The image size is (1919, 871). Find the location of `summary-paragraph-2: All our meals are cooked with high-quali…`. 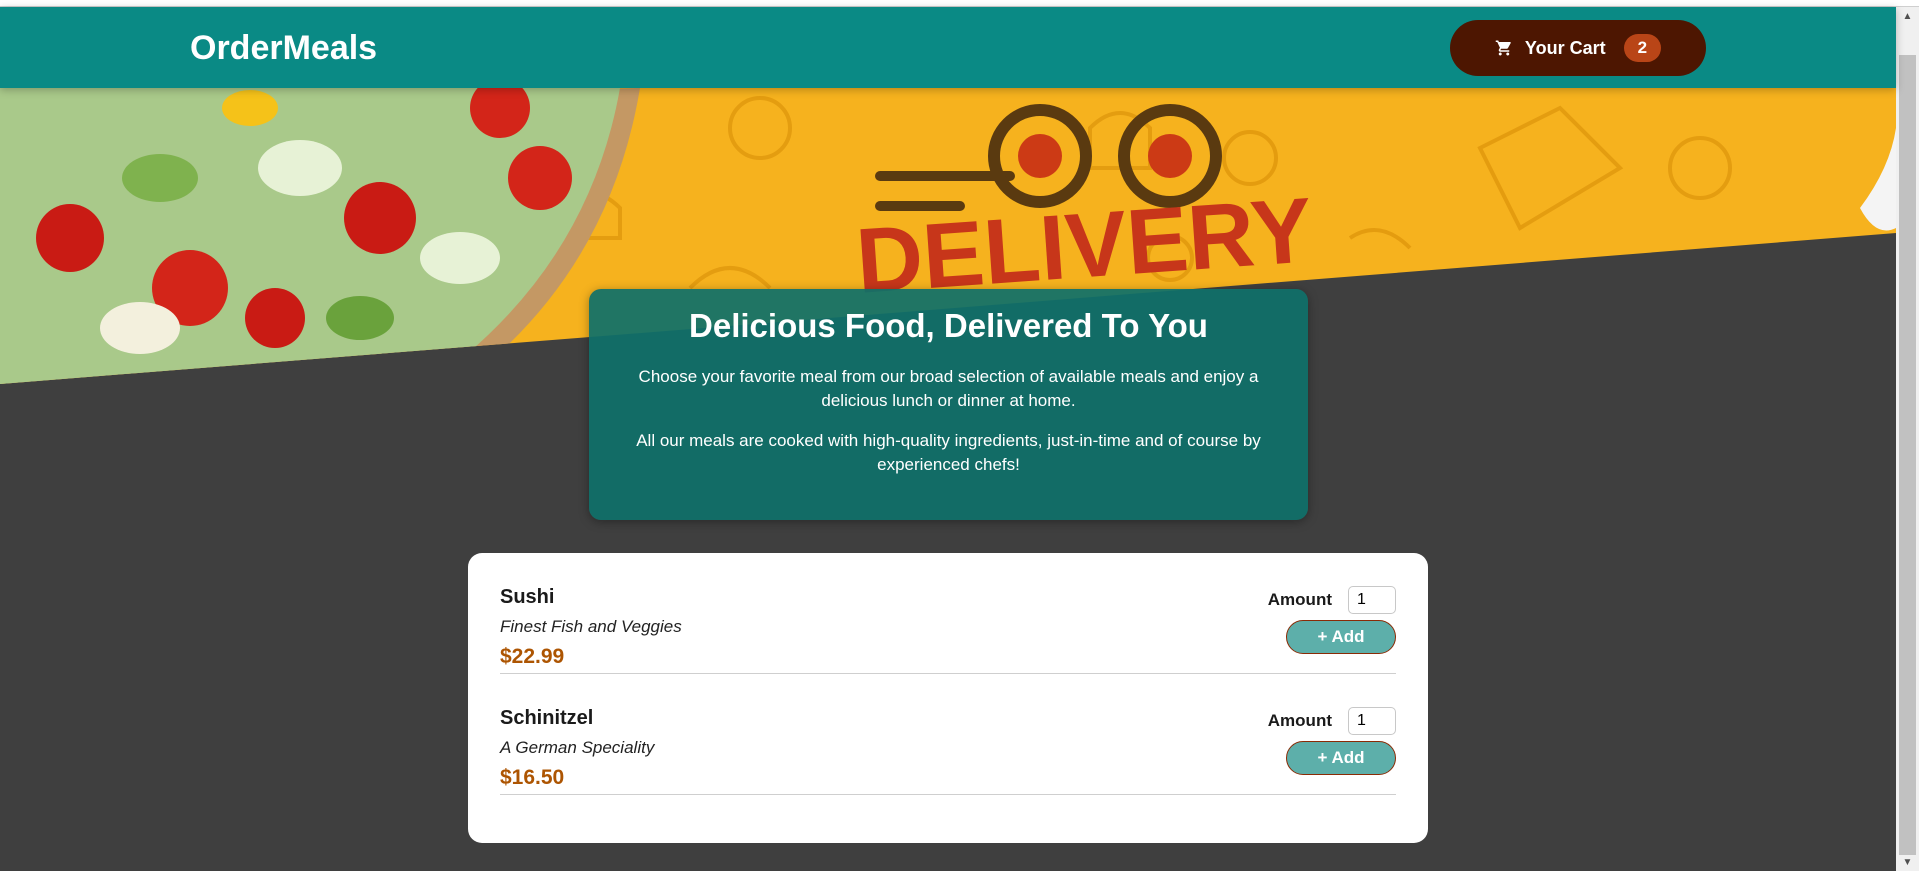

summary-paragraph-2: All our meals are cooked with high-quali… is located at coordinates (948, 452).